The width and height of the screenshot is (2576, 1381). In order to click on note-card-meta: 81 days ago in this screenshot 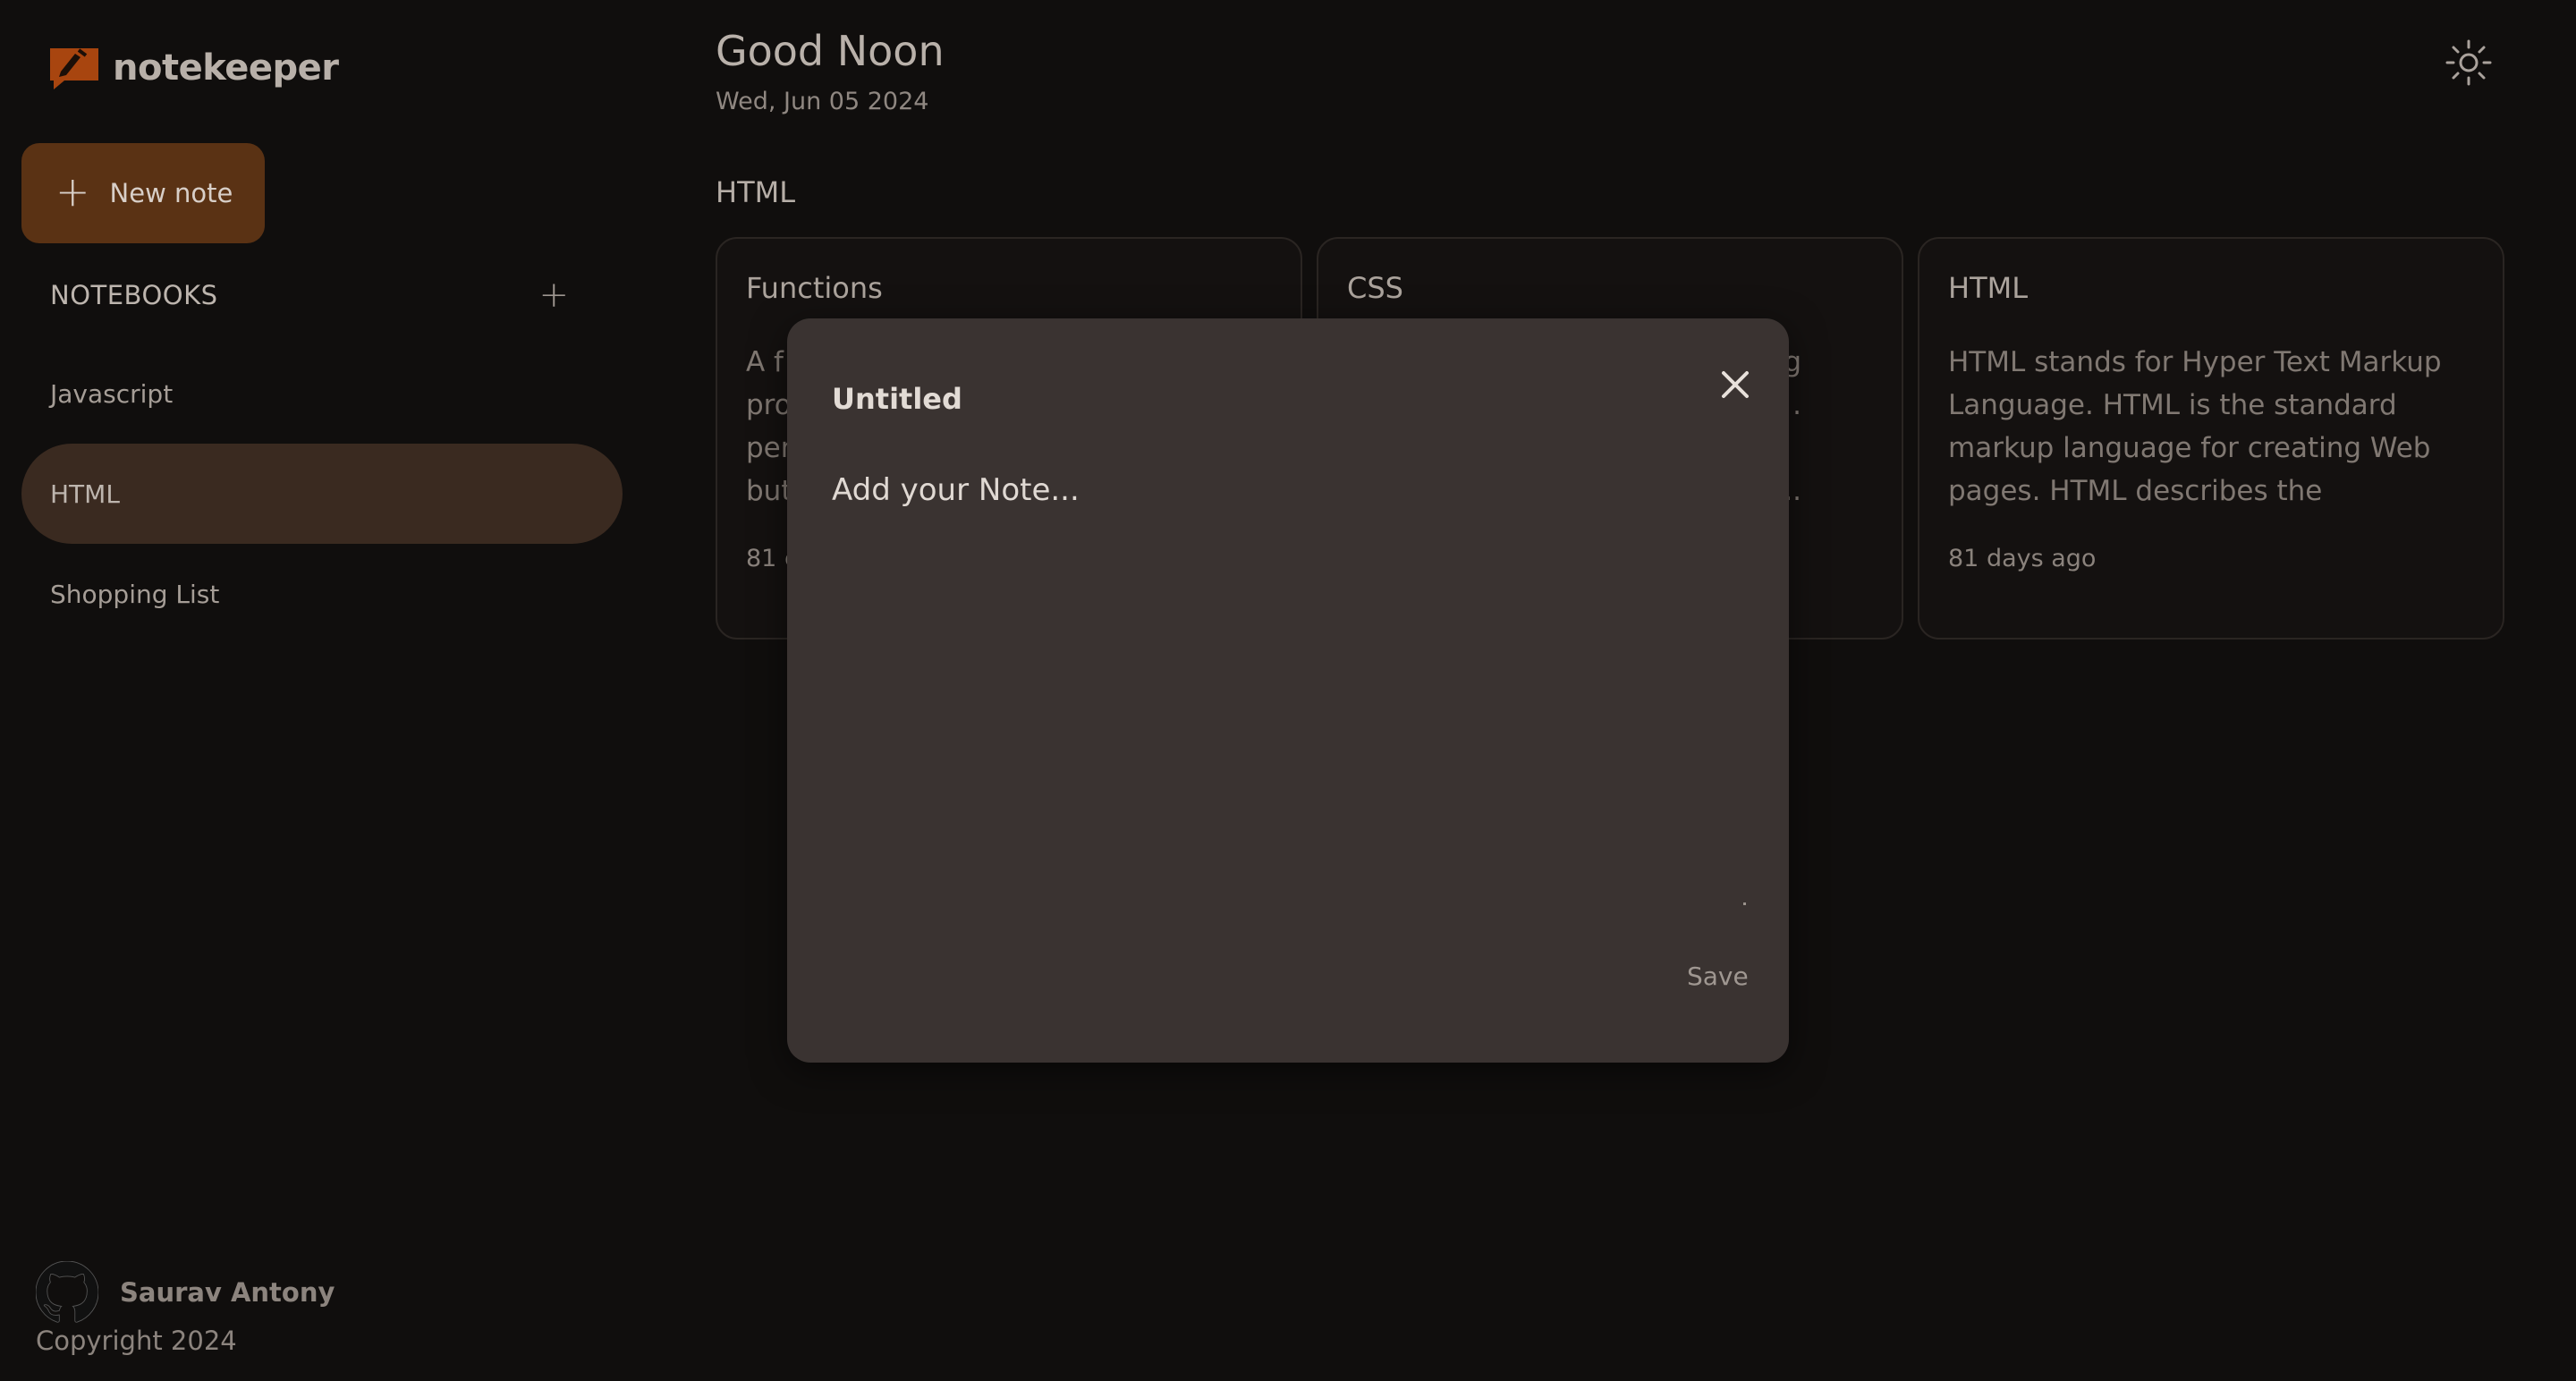, I will do `click(2022, 558)`.